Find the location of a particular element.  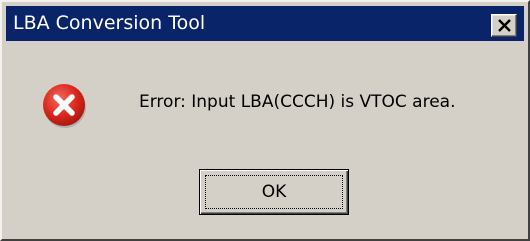

ok-button-label: OK is located at coordinates (274, 192).